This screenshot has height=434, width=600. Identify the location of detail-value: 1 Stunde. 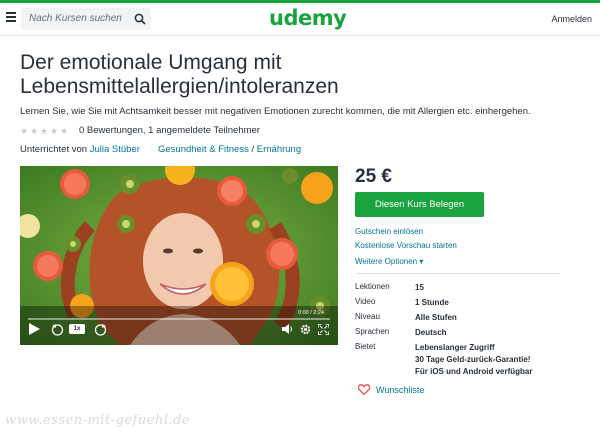
(432, 302).